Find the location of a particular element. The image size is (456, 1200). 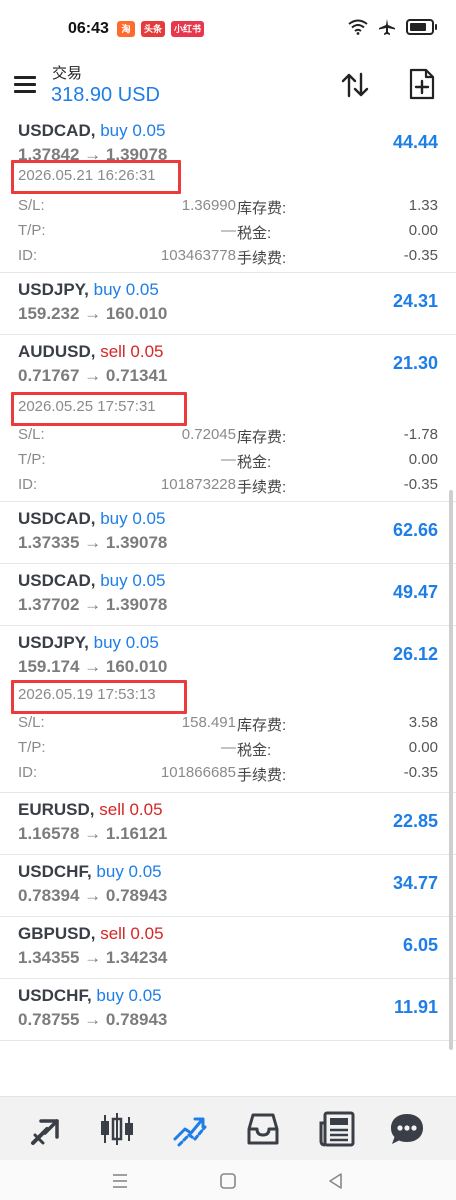

home-icon is located at coordinates (228, 1181).